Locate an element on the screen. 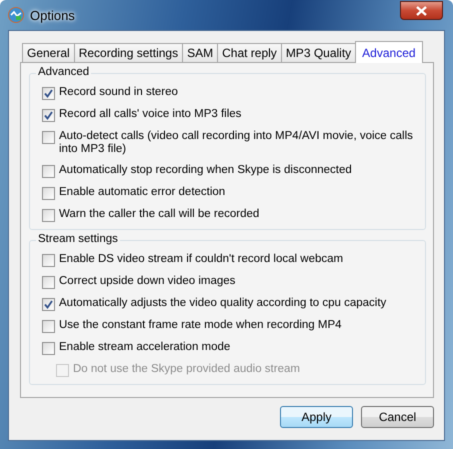 This screenshot has width=453, height=449. window-title: Options is located at coordinates (52, 15).